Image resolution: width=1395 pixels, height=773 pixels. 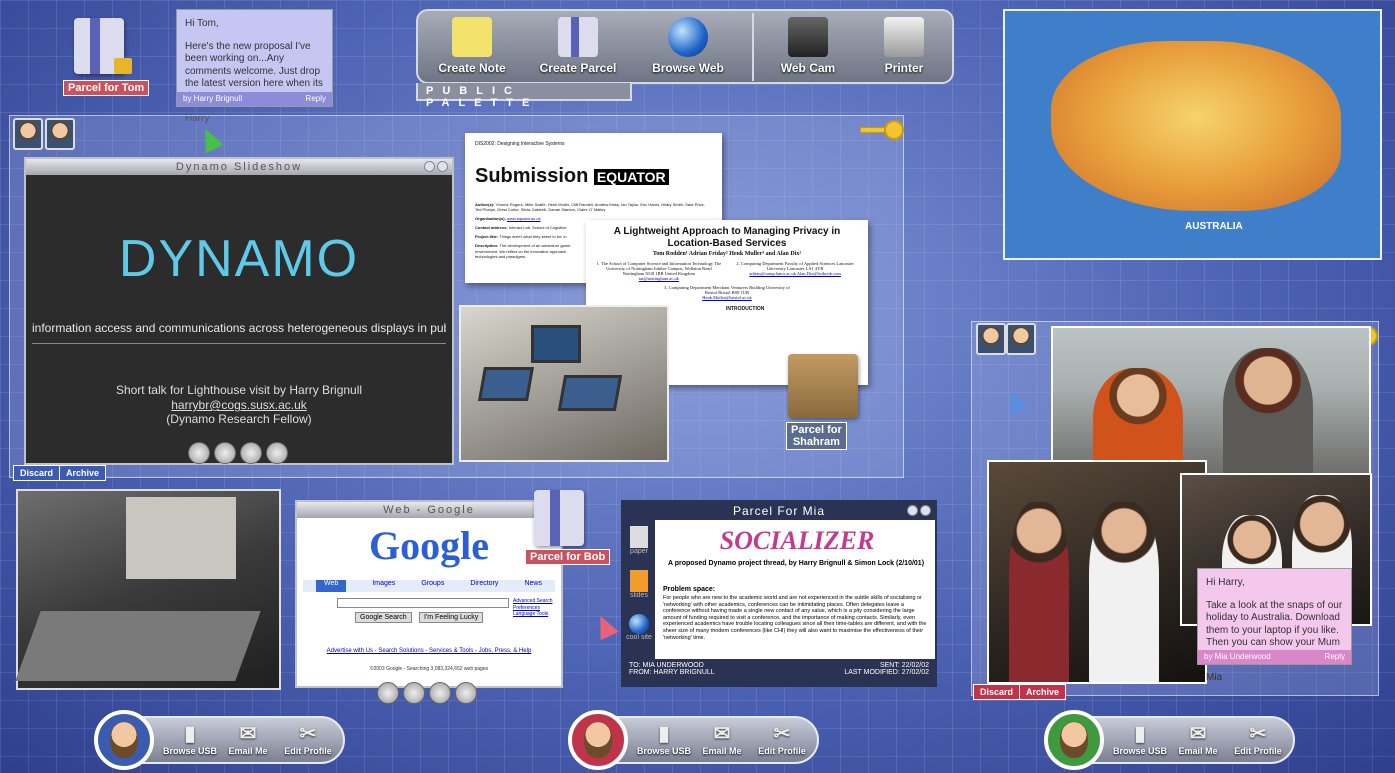 I want to click on key-icon, so click(x=882, y=130).